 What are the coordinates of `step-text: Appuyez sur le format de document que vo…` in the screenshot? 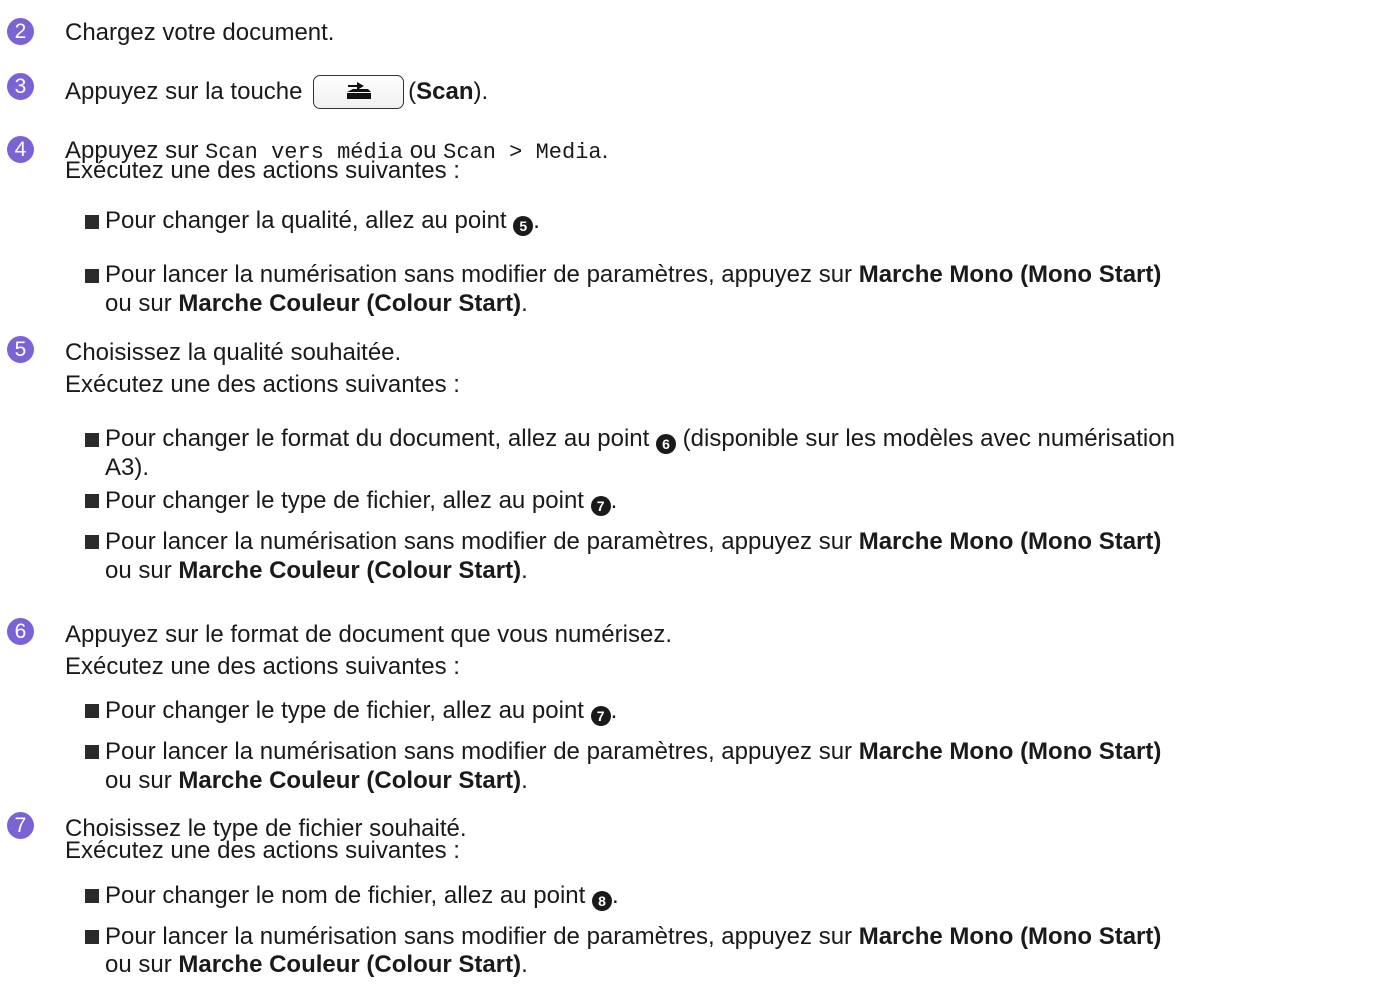 It's located at (368, 634).